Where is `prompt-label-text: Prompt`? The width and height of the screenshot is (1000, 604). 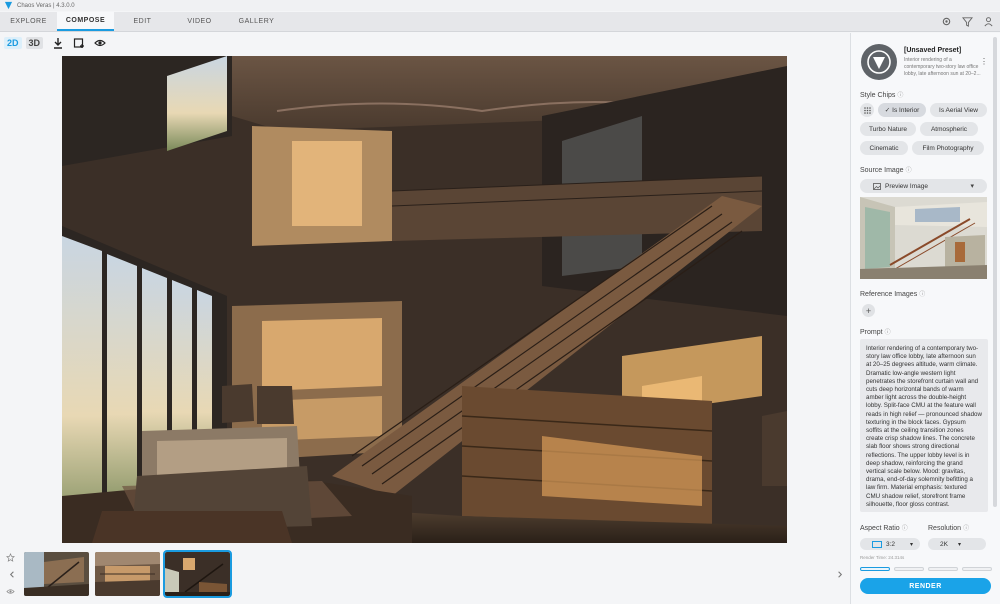 prompt-label-text: Prompt is located at coordinates (871, 332).